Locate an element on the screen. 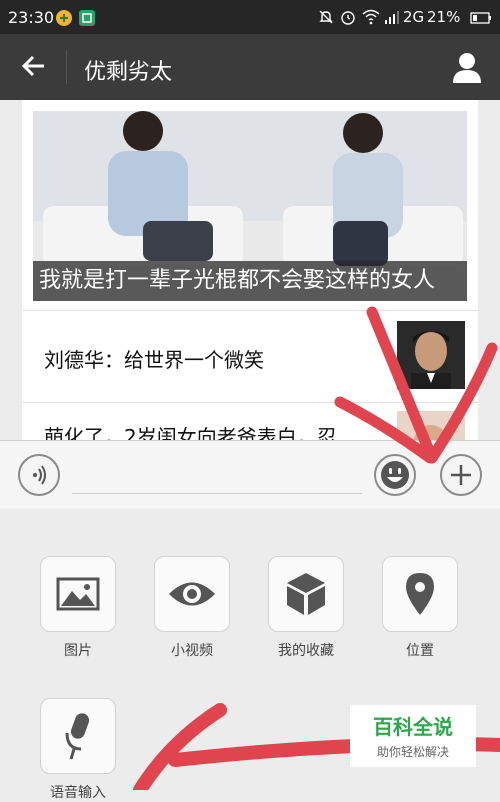  favorites-button is located at coordinates (306, 594).